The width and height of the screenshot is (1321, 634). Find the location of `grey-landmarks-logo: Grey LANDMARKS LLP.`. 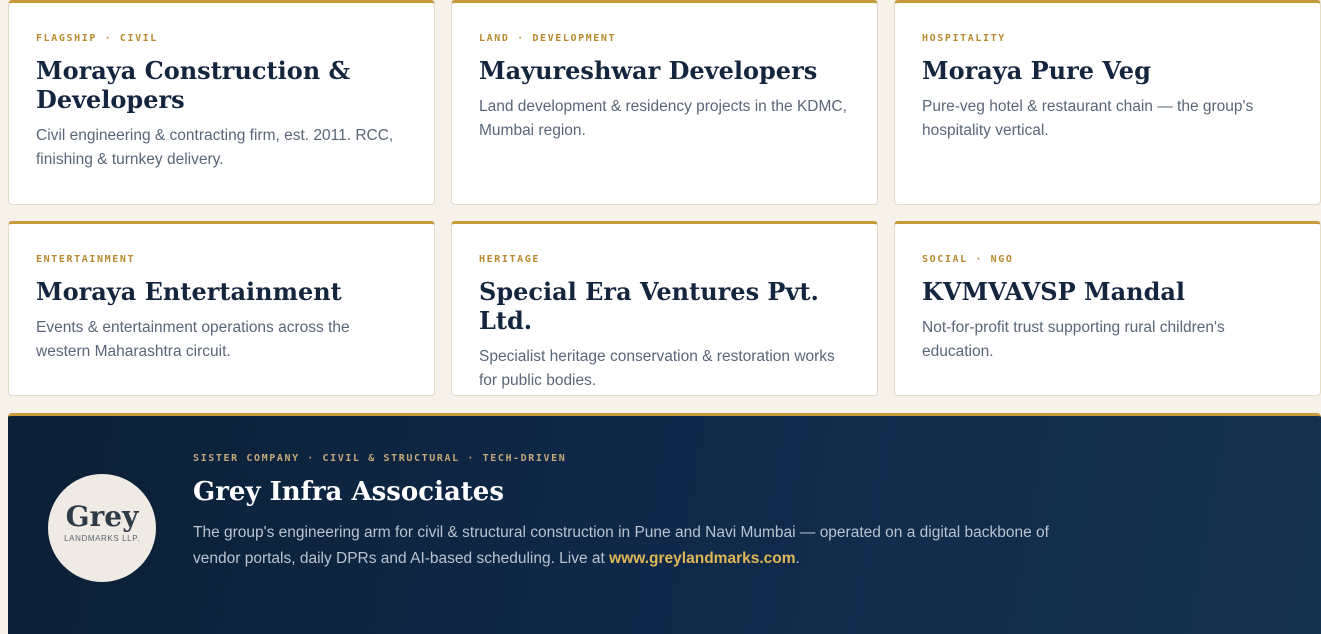

grey-landmarks-logo: Grey LANDMARKS LLP. is located at coordinates (102, 528).